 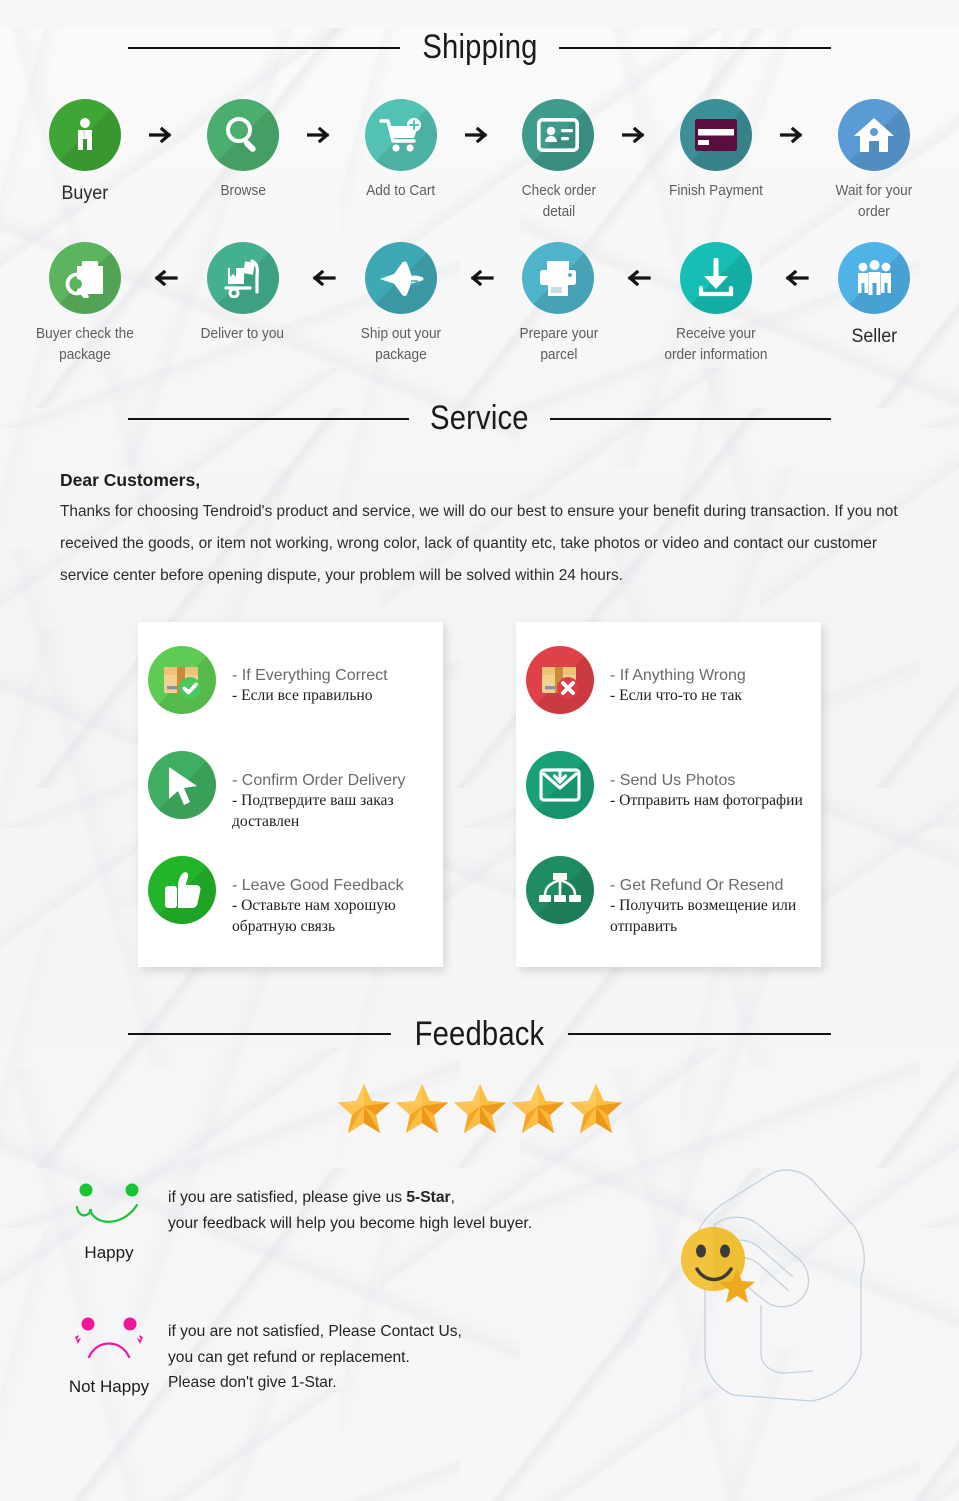 What do you see at coordinates (673, 780) in the screenshot?
I see `service-card-line-en: - Send Us Photos` at bounding box center [673, 780].